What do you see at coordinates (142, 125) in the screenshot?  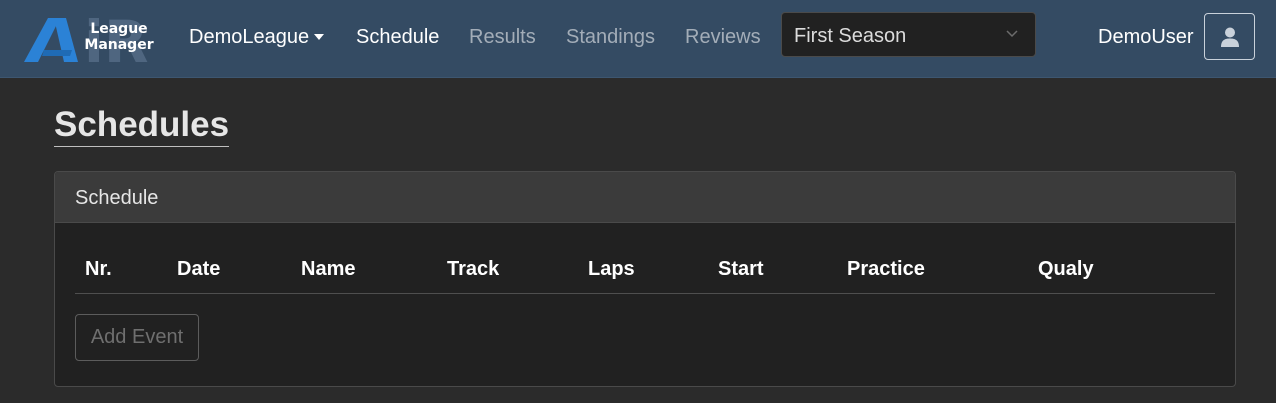 I see `page-title: Schedules` at bounding box center [142, 125].